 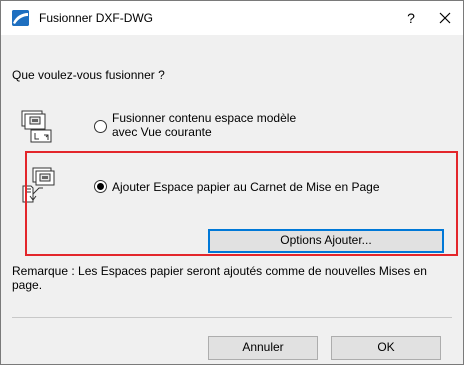 I want to click on cancel-button: Annuler, so click(x=263, y=348).